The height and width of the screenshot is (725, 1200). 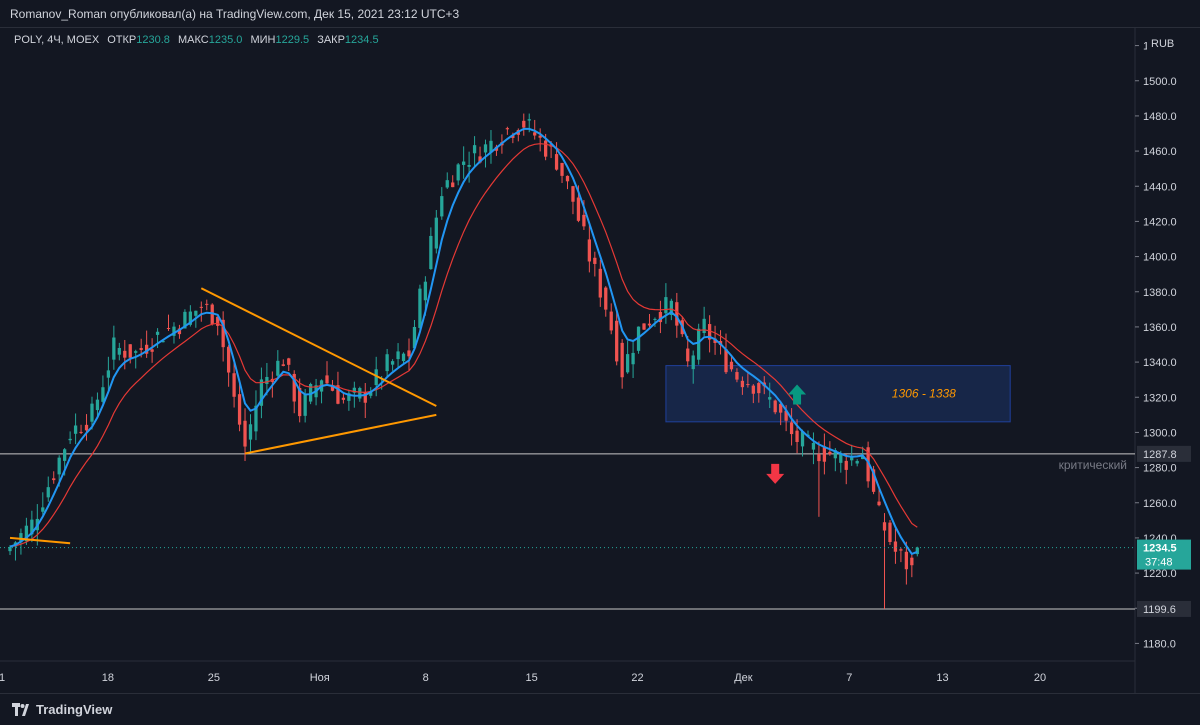 I want to click on tradingview-logo: TradingView, so click(x=62, y=709).